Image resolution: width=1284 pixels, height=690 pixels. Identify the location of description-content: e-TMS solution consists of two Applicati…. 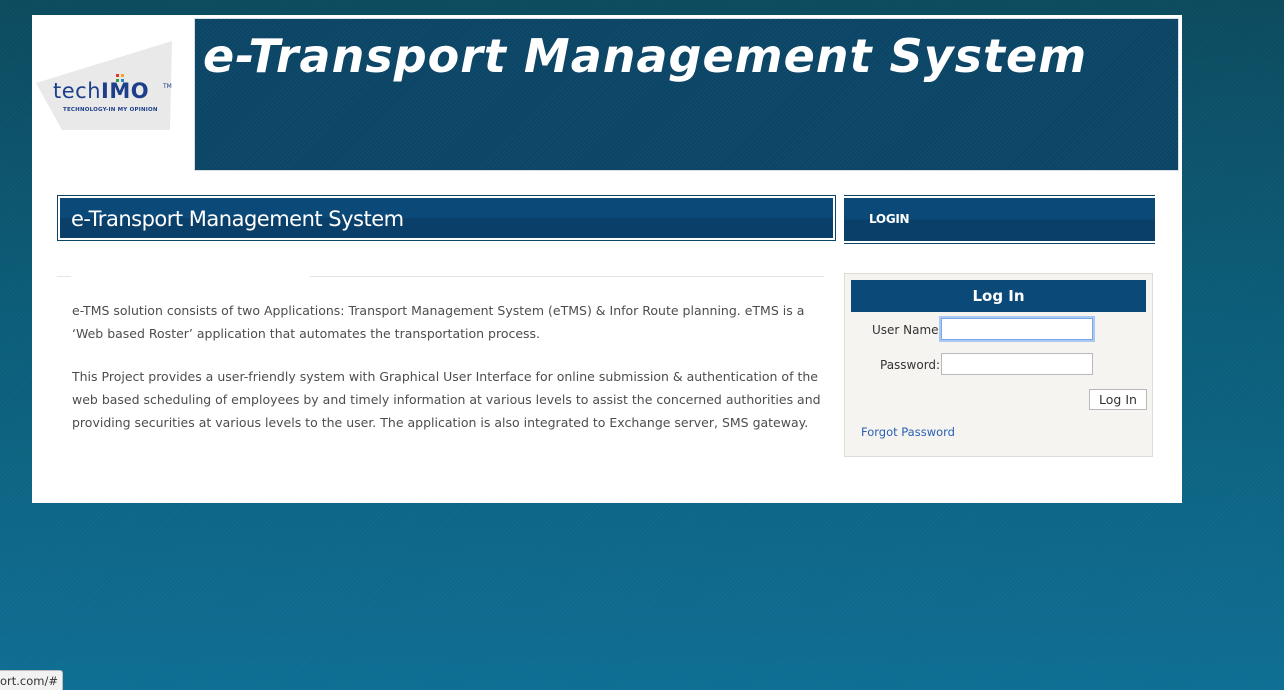
(447, 376).